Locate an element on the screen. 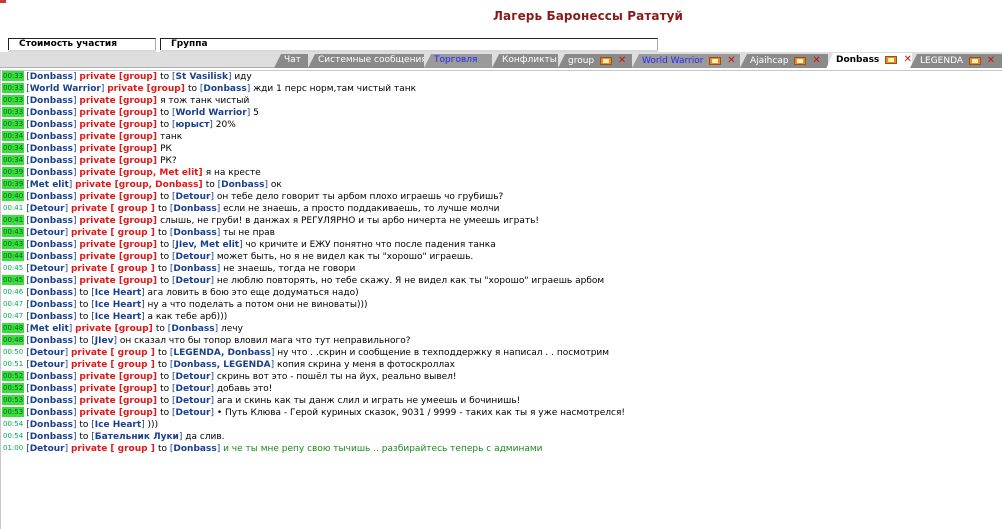 Image resolution: width=1002 pixels, height=529 pixels. private-channel: group is located at coordinates (132, 449).